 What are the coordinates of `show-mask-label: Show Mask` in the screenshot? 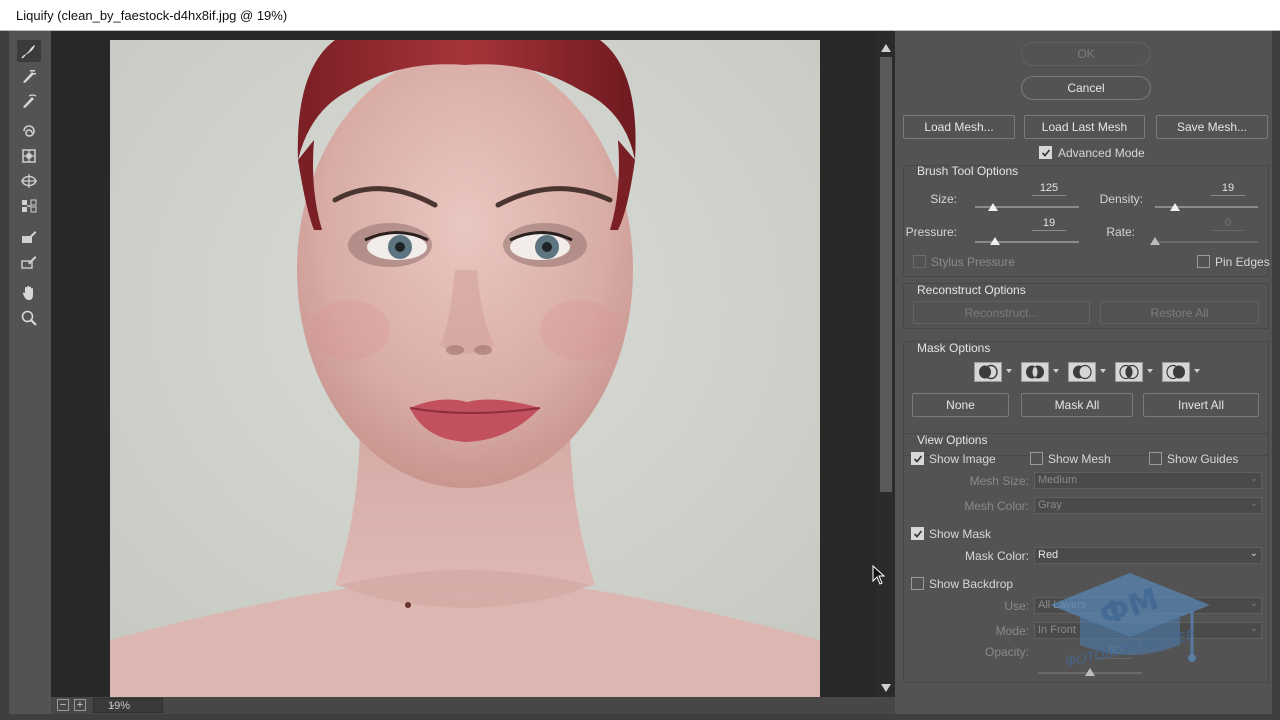 It's located at (960, 534).